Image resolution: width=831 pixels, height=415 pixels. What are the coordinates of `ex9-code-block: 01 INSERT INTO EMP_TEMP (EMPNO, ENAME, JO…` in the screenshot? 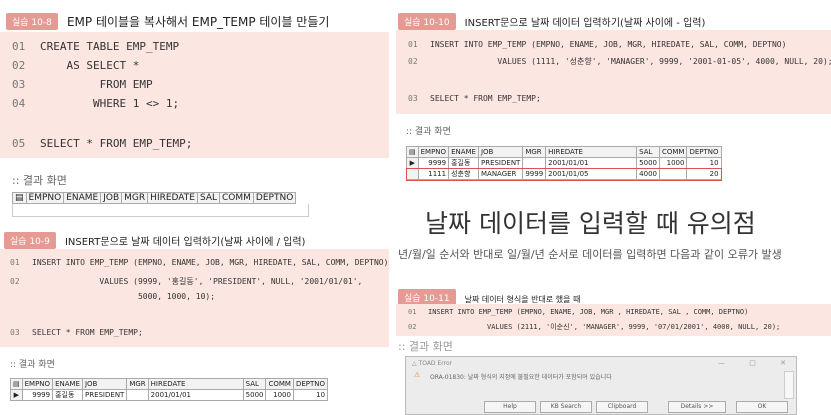 It's located at (194, 298).